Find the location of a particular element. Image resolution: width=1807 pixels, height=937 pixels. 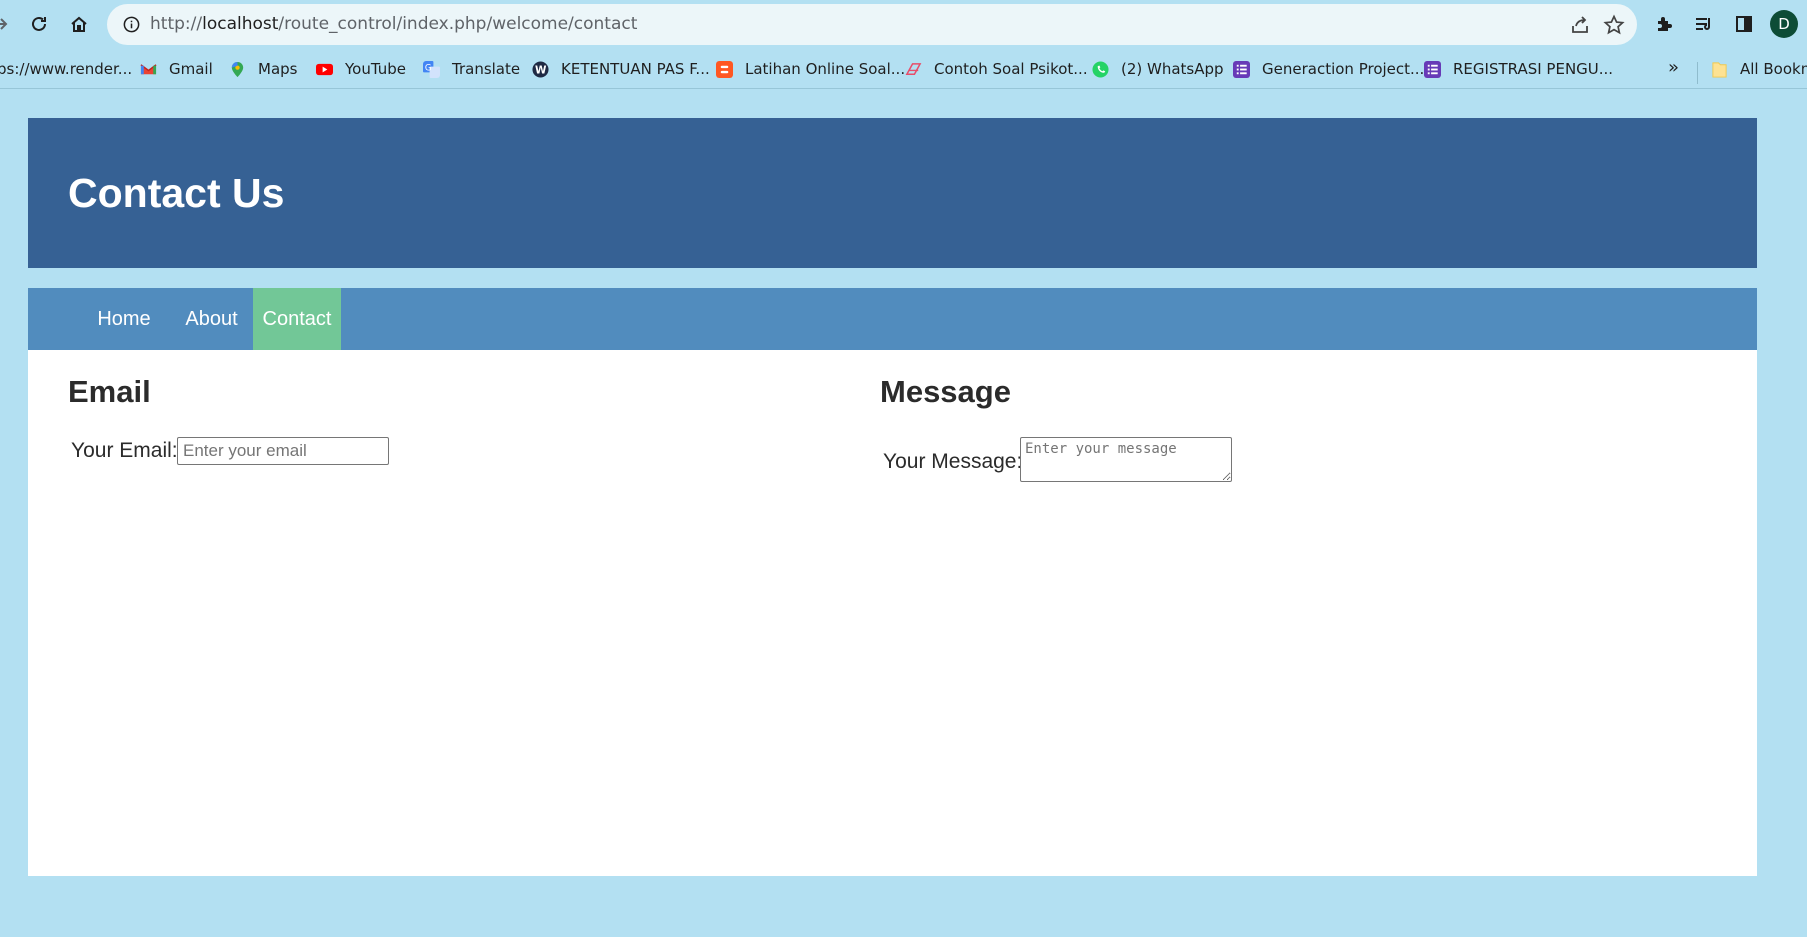

home-icon is located at coordinates (79, 24).